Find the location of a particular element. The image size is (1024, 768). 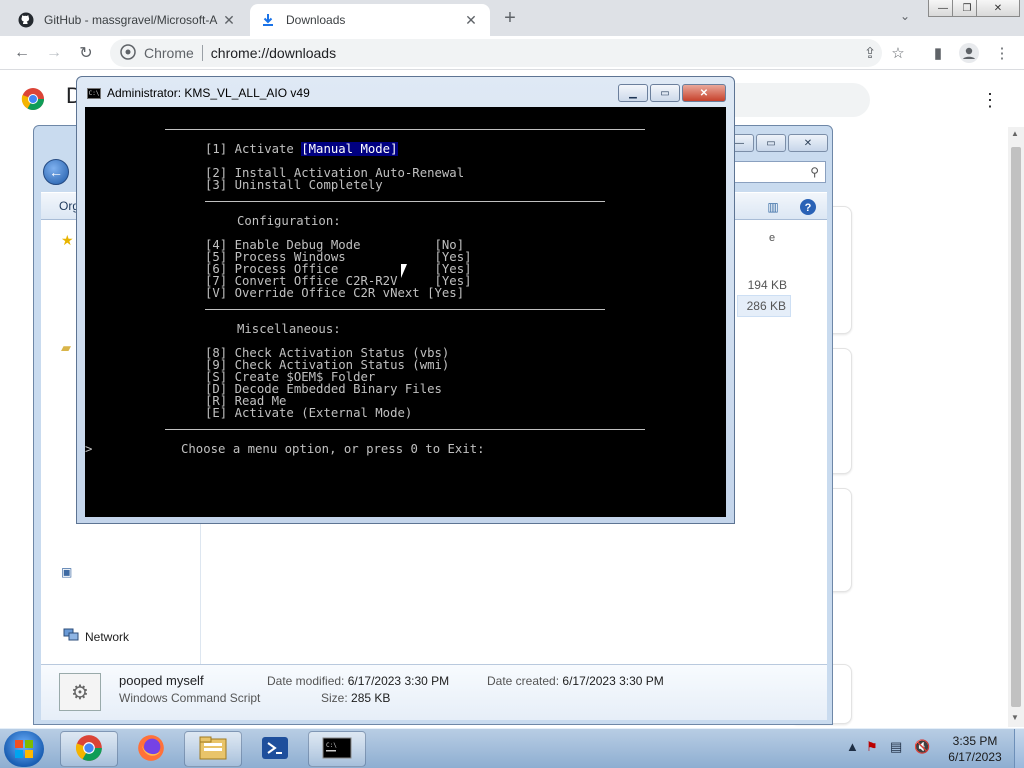

console-title: Administrator: KMS_VL_ALL_AIO v49 is located at coordinates (208, 93).